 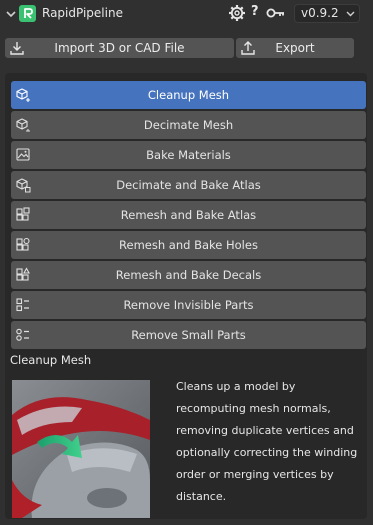 What do you see at coordinates (248, 48) in the screenshot?
I see `export-icon` at bounding box center [248, 48].